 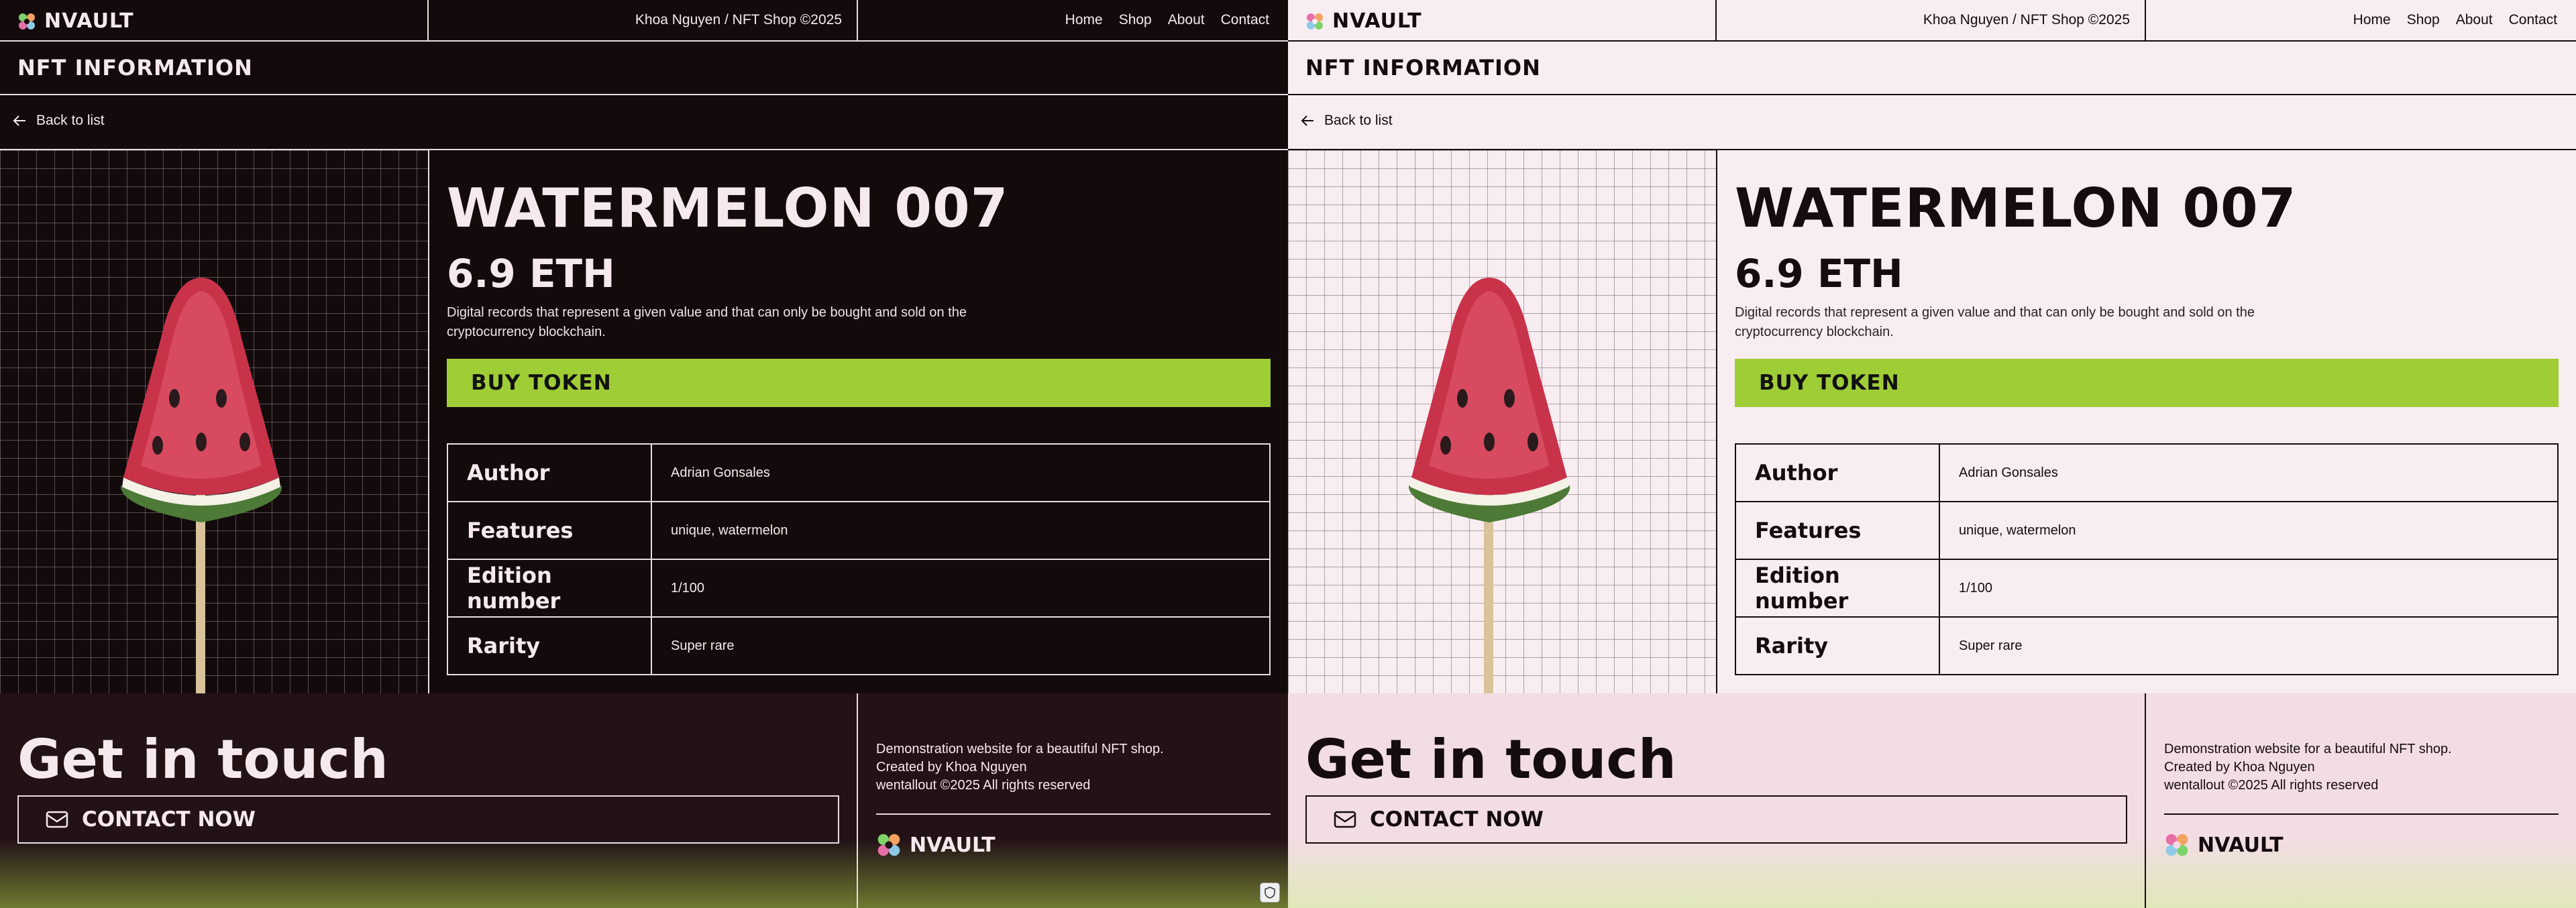 I want to click on nft-name: WATERMELON 007, so click(x=2016, y=208).